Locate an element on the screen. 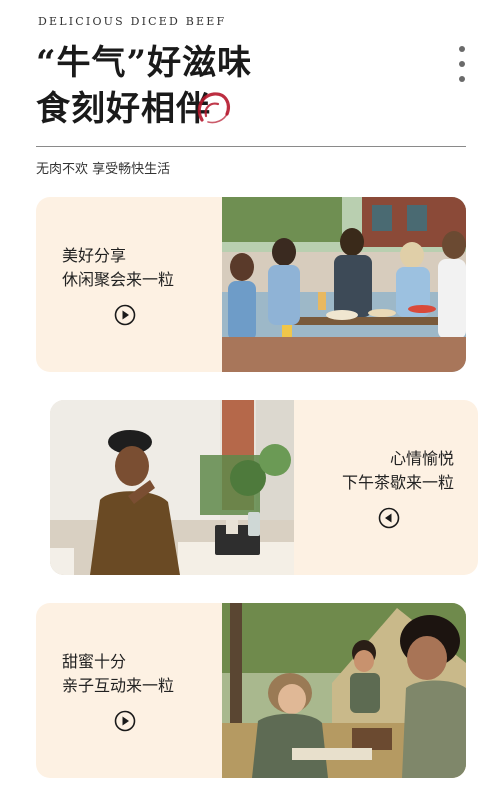  divider is located at coordinates (251, 146).